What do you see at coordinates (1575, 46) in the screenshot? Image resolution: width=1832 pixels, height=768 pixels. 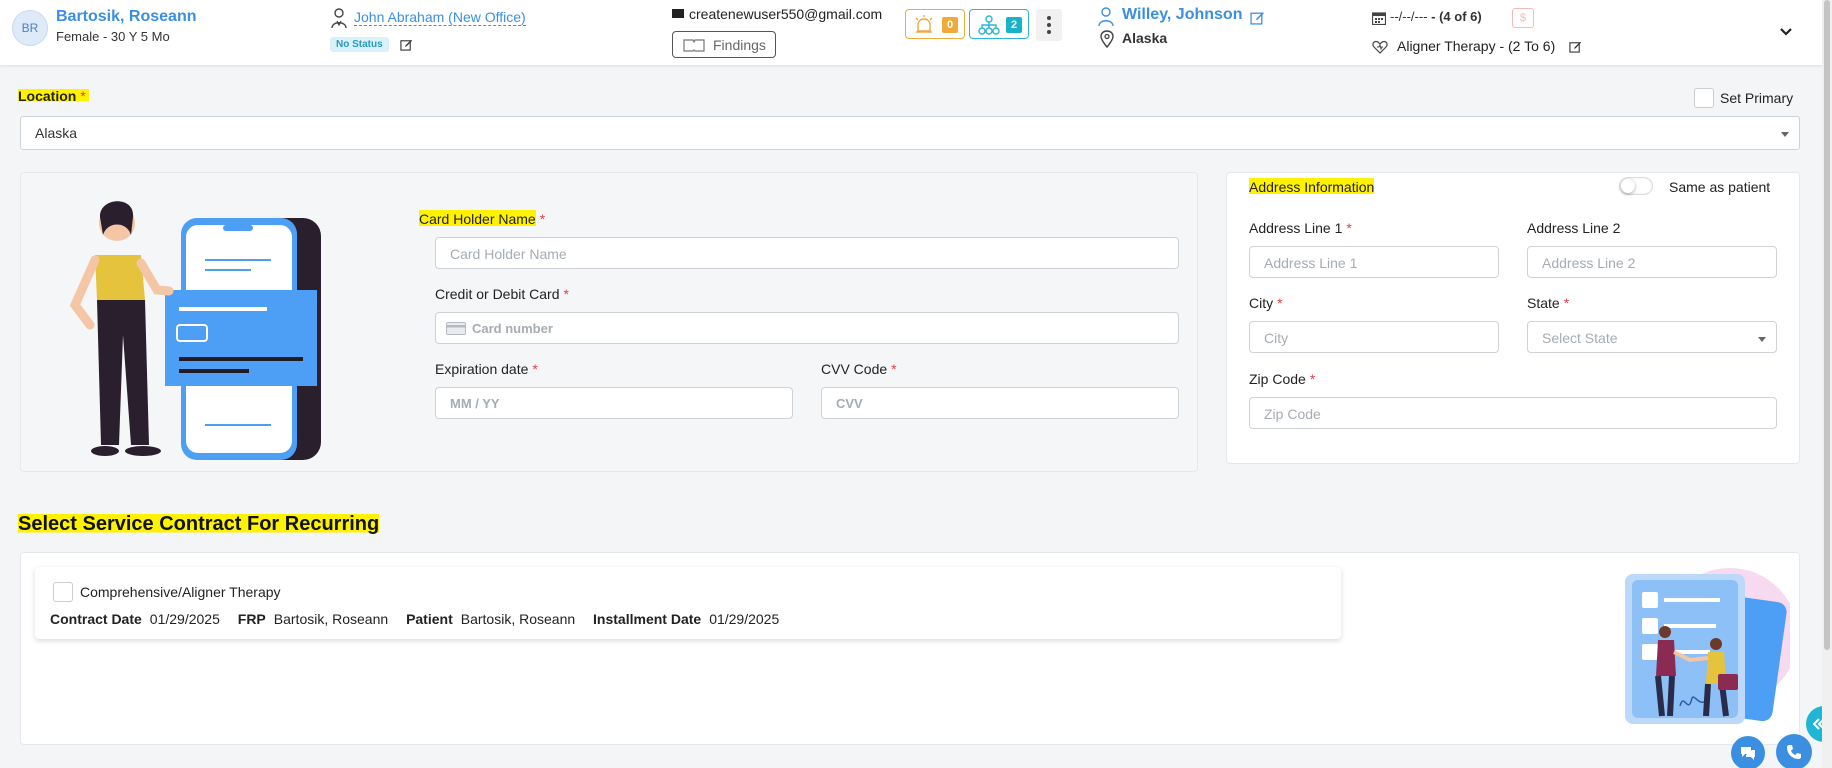 I see `edit-treatment-icon` at bounding box center [1575, 46].